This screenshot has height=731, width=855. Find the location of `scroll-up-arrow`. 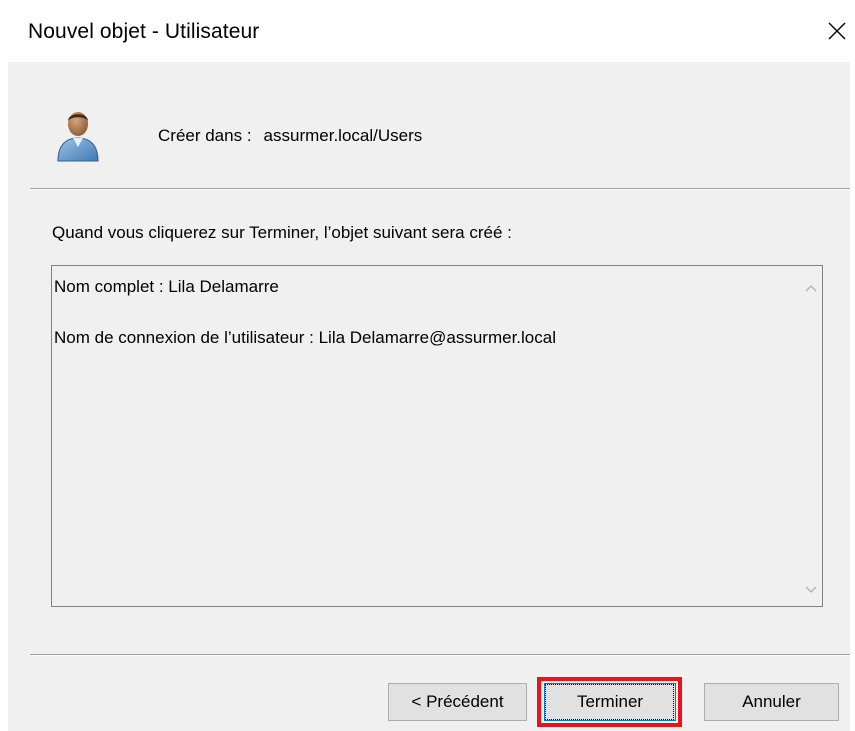

scroll-up-arrow is located at coordinates (811, 288).